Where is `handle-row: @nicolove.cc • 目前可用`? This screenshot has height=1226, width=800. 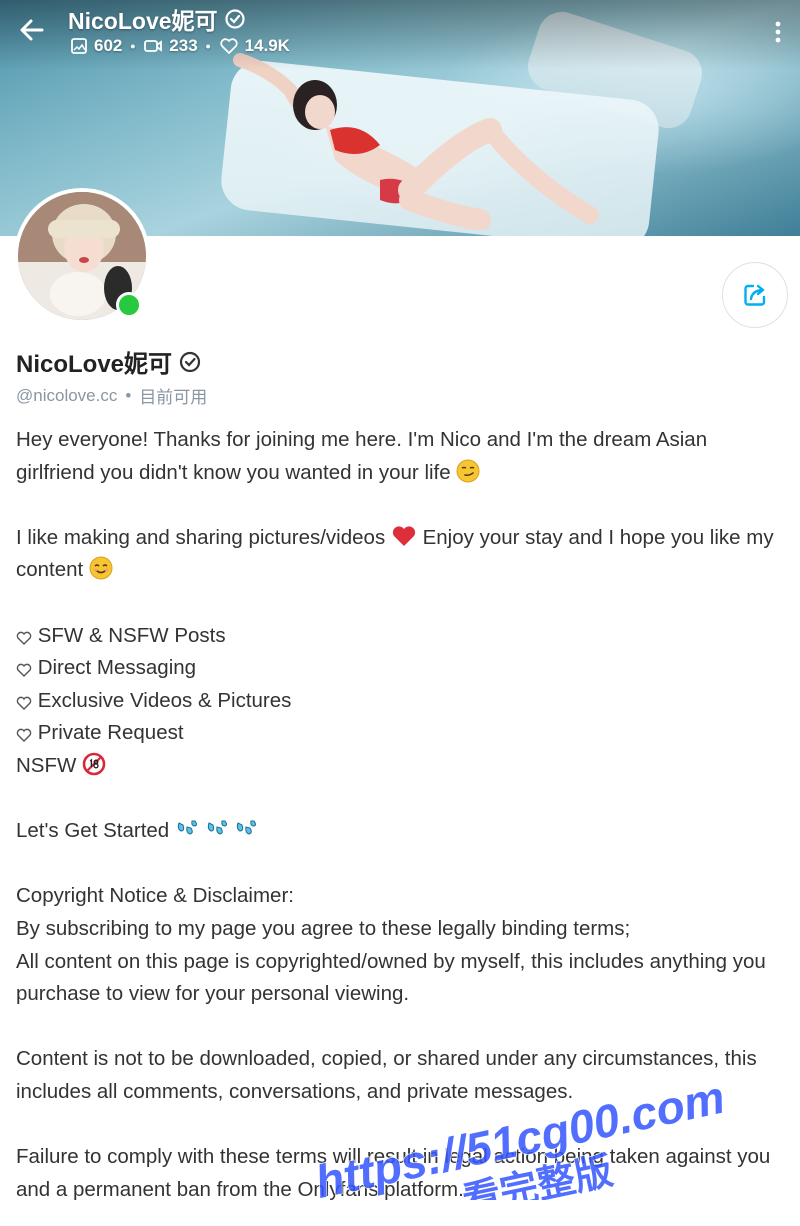 handle-row: @nicolove.cc • 目前可用 is located at coordinates (111, 395).